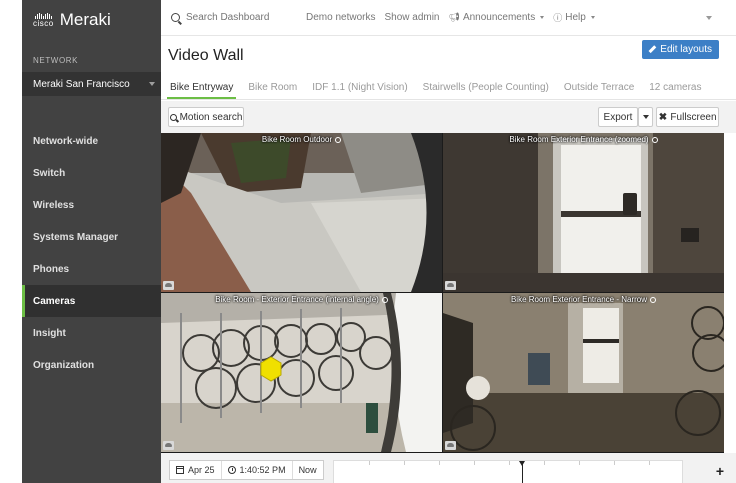 This screenshot has height=483, width=736. I want to click on export-button: Export, so click(618, 117).